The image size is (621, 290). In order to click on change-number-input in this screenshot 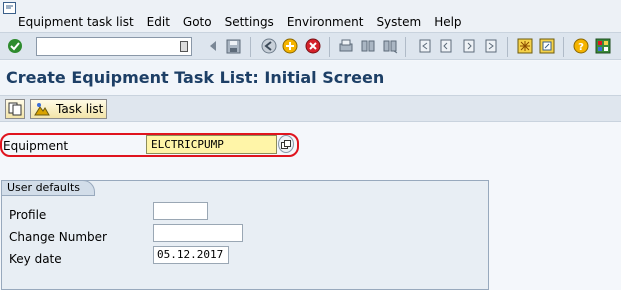, I will do `click(198, 233)`.